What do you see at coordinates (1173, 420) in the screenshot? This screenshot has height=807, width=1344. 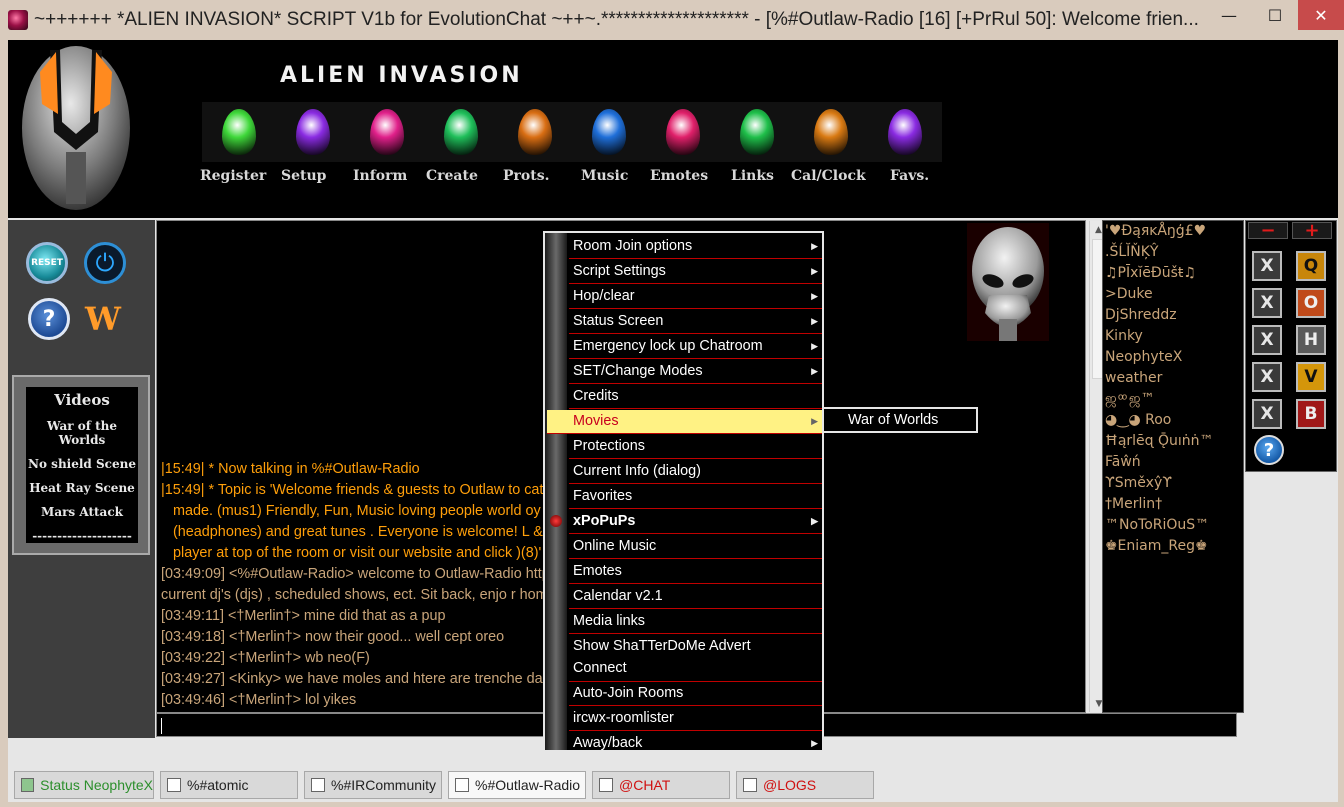 I see `nick-item: ◕‿◕ Roo` at bounding box center [1173, 420].